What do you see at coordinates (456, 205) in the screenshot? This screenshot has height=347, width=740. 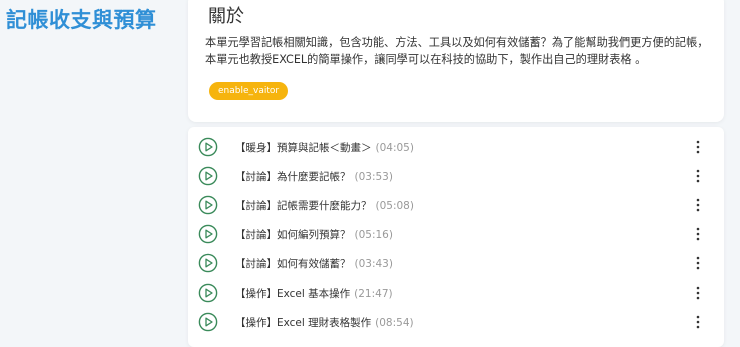 I see `lesson-item: 【討論】記帳需要什麼能力？ (05:08)` at bounding box center [456, 205].